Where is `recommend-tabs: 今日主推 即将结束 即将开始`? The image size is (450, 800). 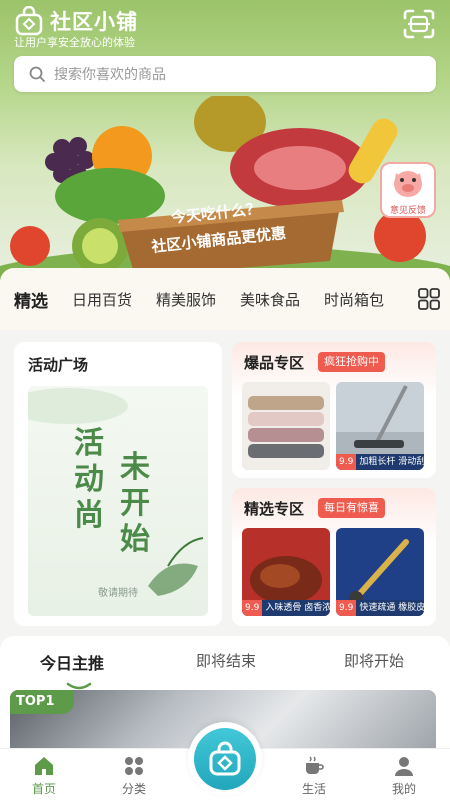
recommend-tabs: 今日主推 即将结束 即将开始 is located at coordinates (225, 665).